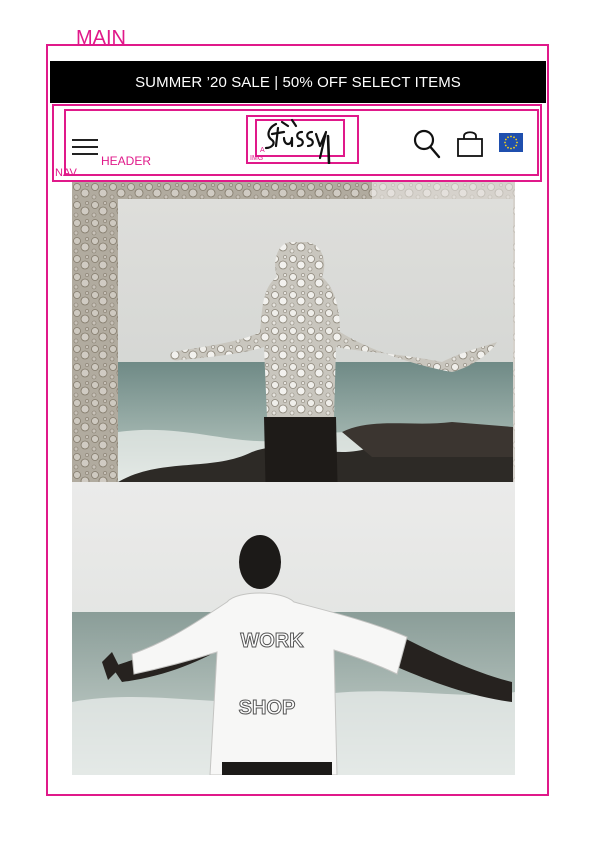  I want to click on search-icon, so click(427, 144).